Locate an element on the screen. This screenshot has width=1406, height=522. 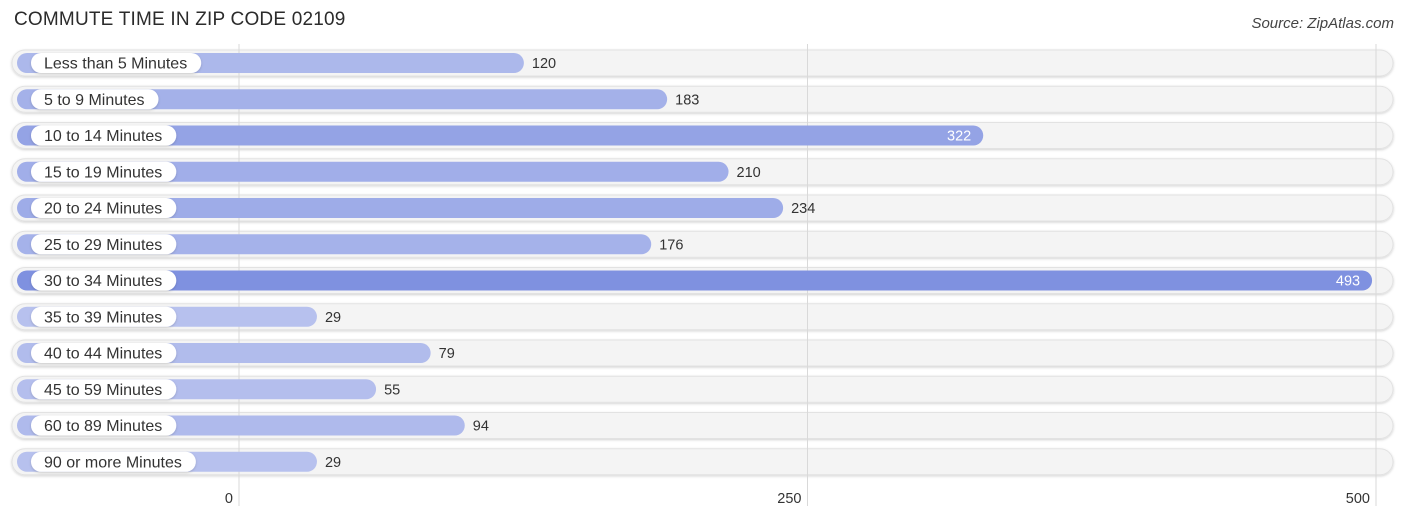
value-label: 79 is located at coordinates (447, 354).